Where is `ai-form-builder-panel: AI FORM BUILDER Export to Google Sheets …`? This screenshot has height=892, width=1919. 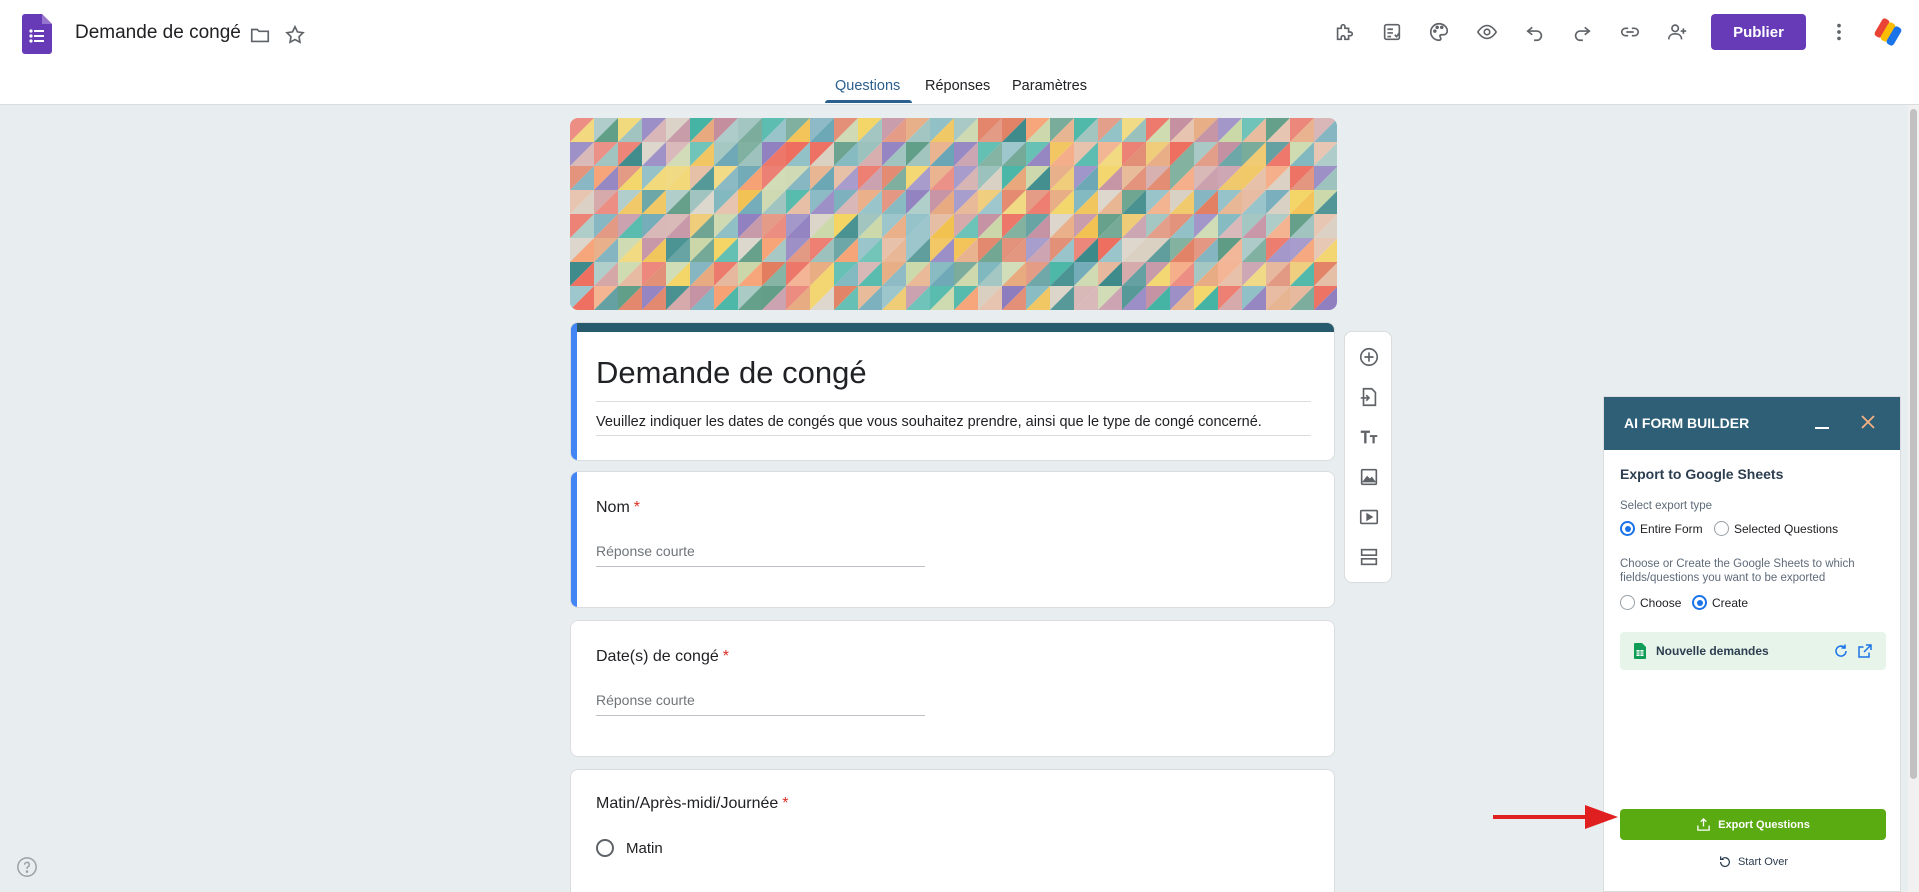 ai-form-builder-panel: AI FORM BUILDER Export to Google Sheets … is located at coordinates (1752, 644).